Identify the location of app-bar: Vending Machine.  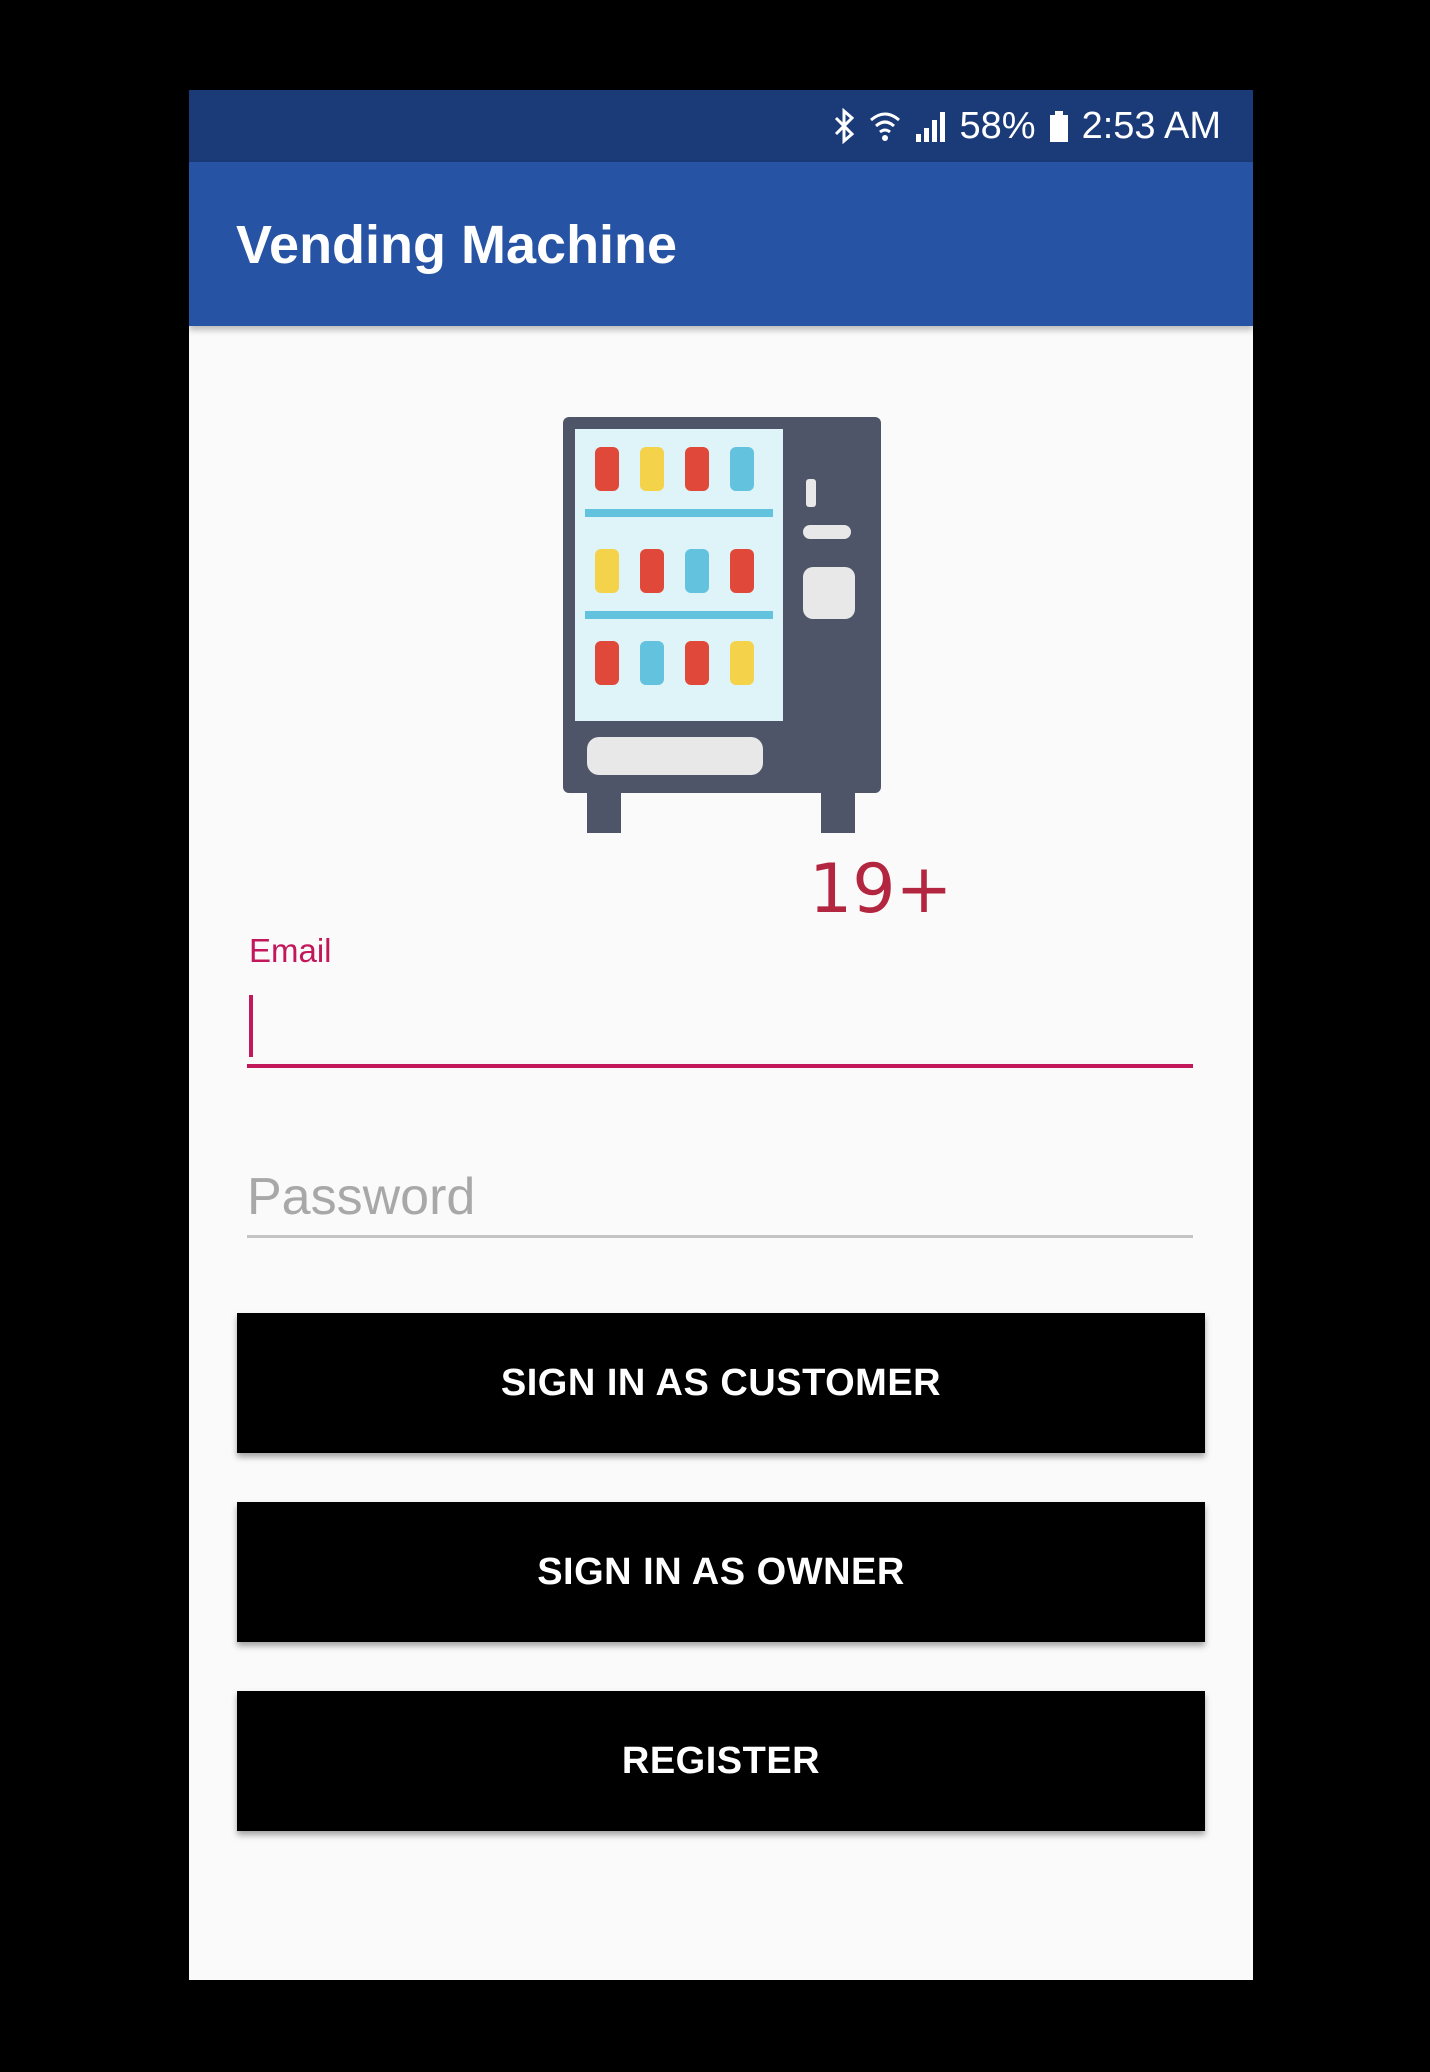
(721, 244).